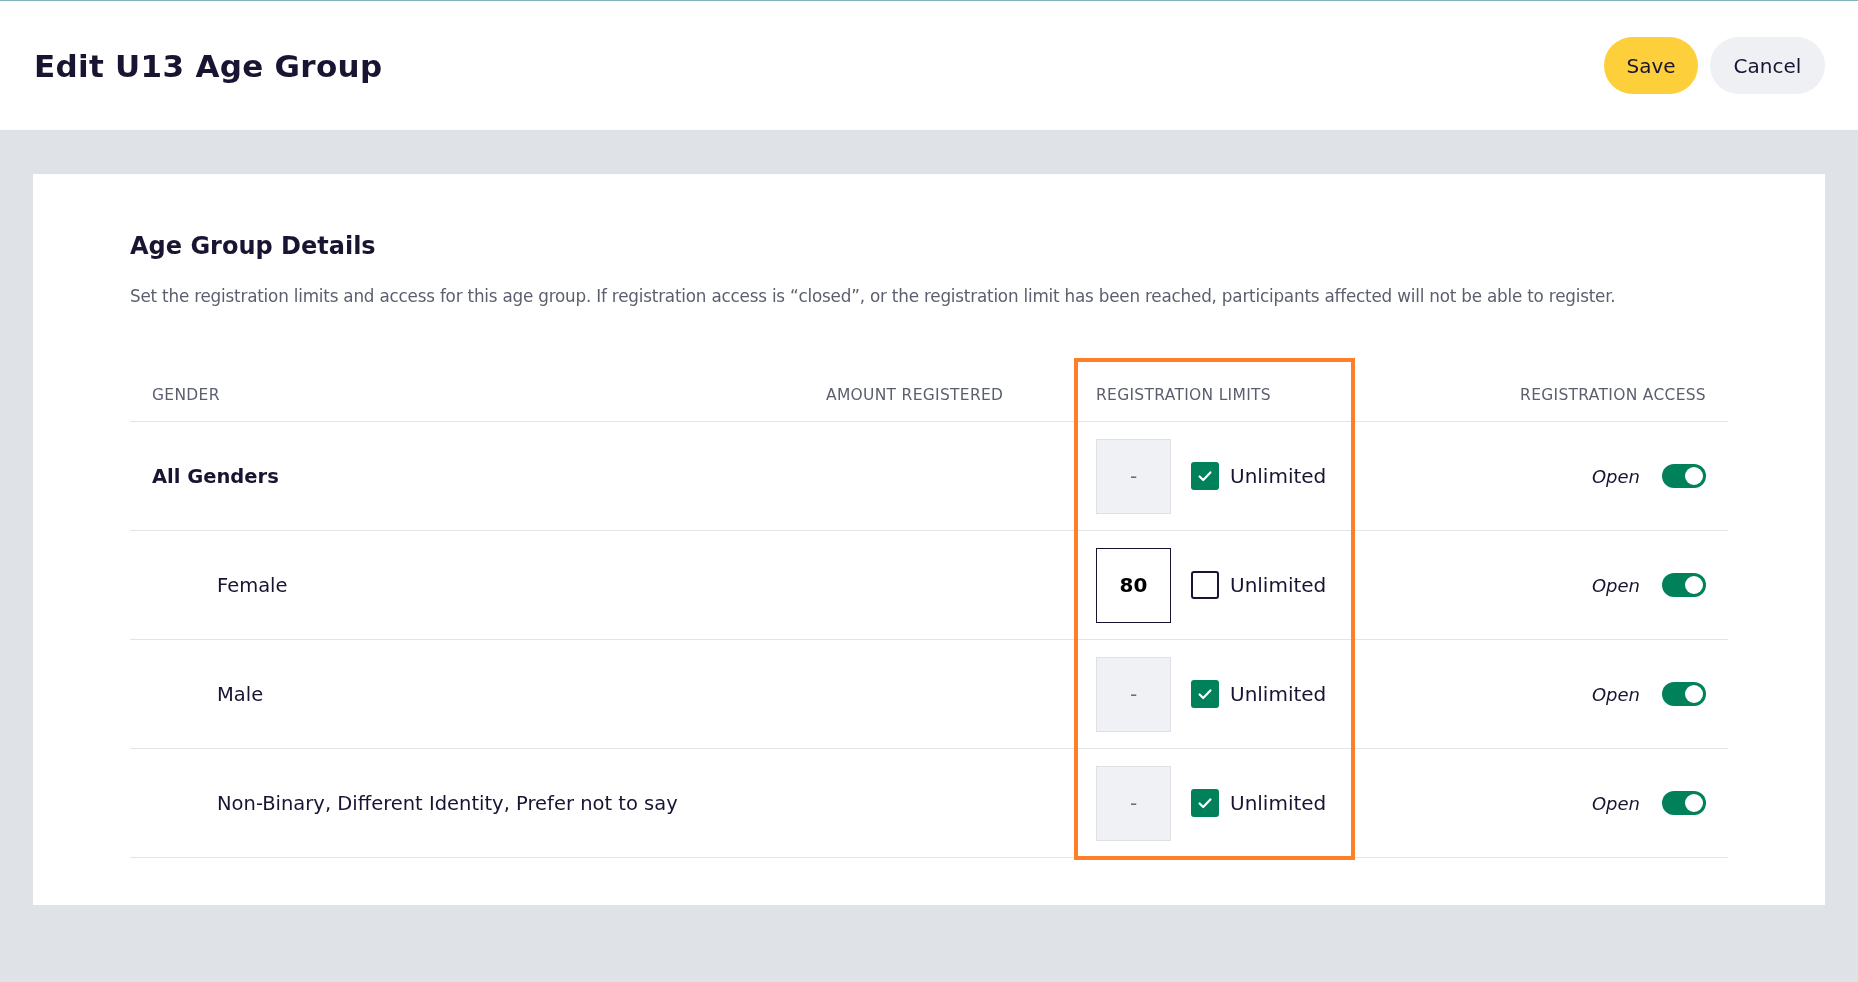 This screenshot has width=1858, height=982. Describe the element at coordinates (240, 694) in the screenshot. I see `gender-label: Male` at that location.